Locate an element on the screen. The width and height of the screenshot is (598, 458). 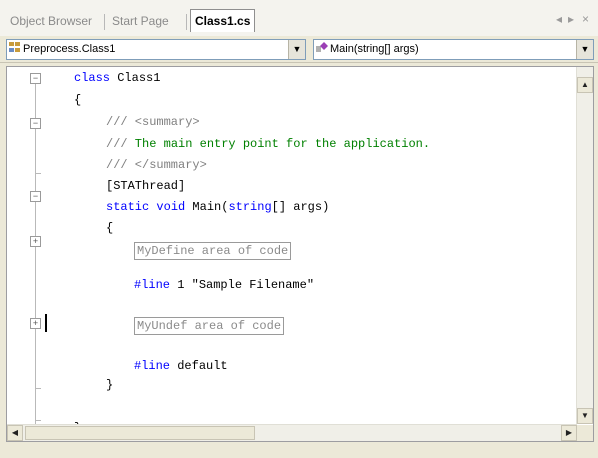
code-line: /// <summary> is located at coordinates (153, 122).